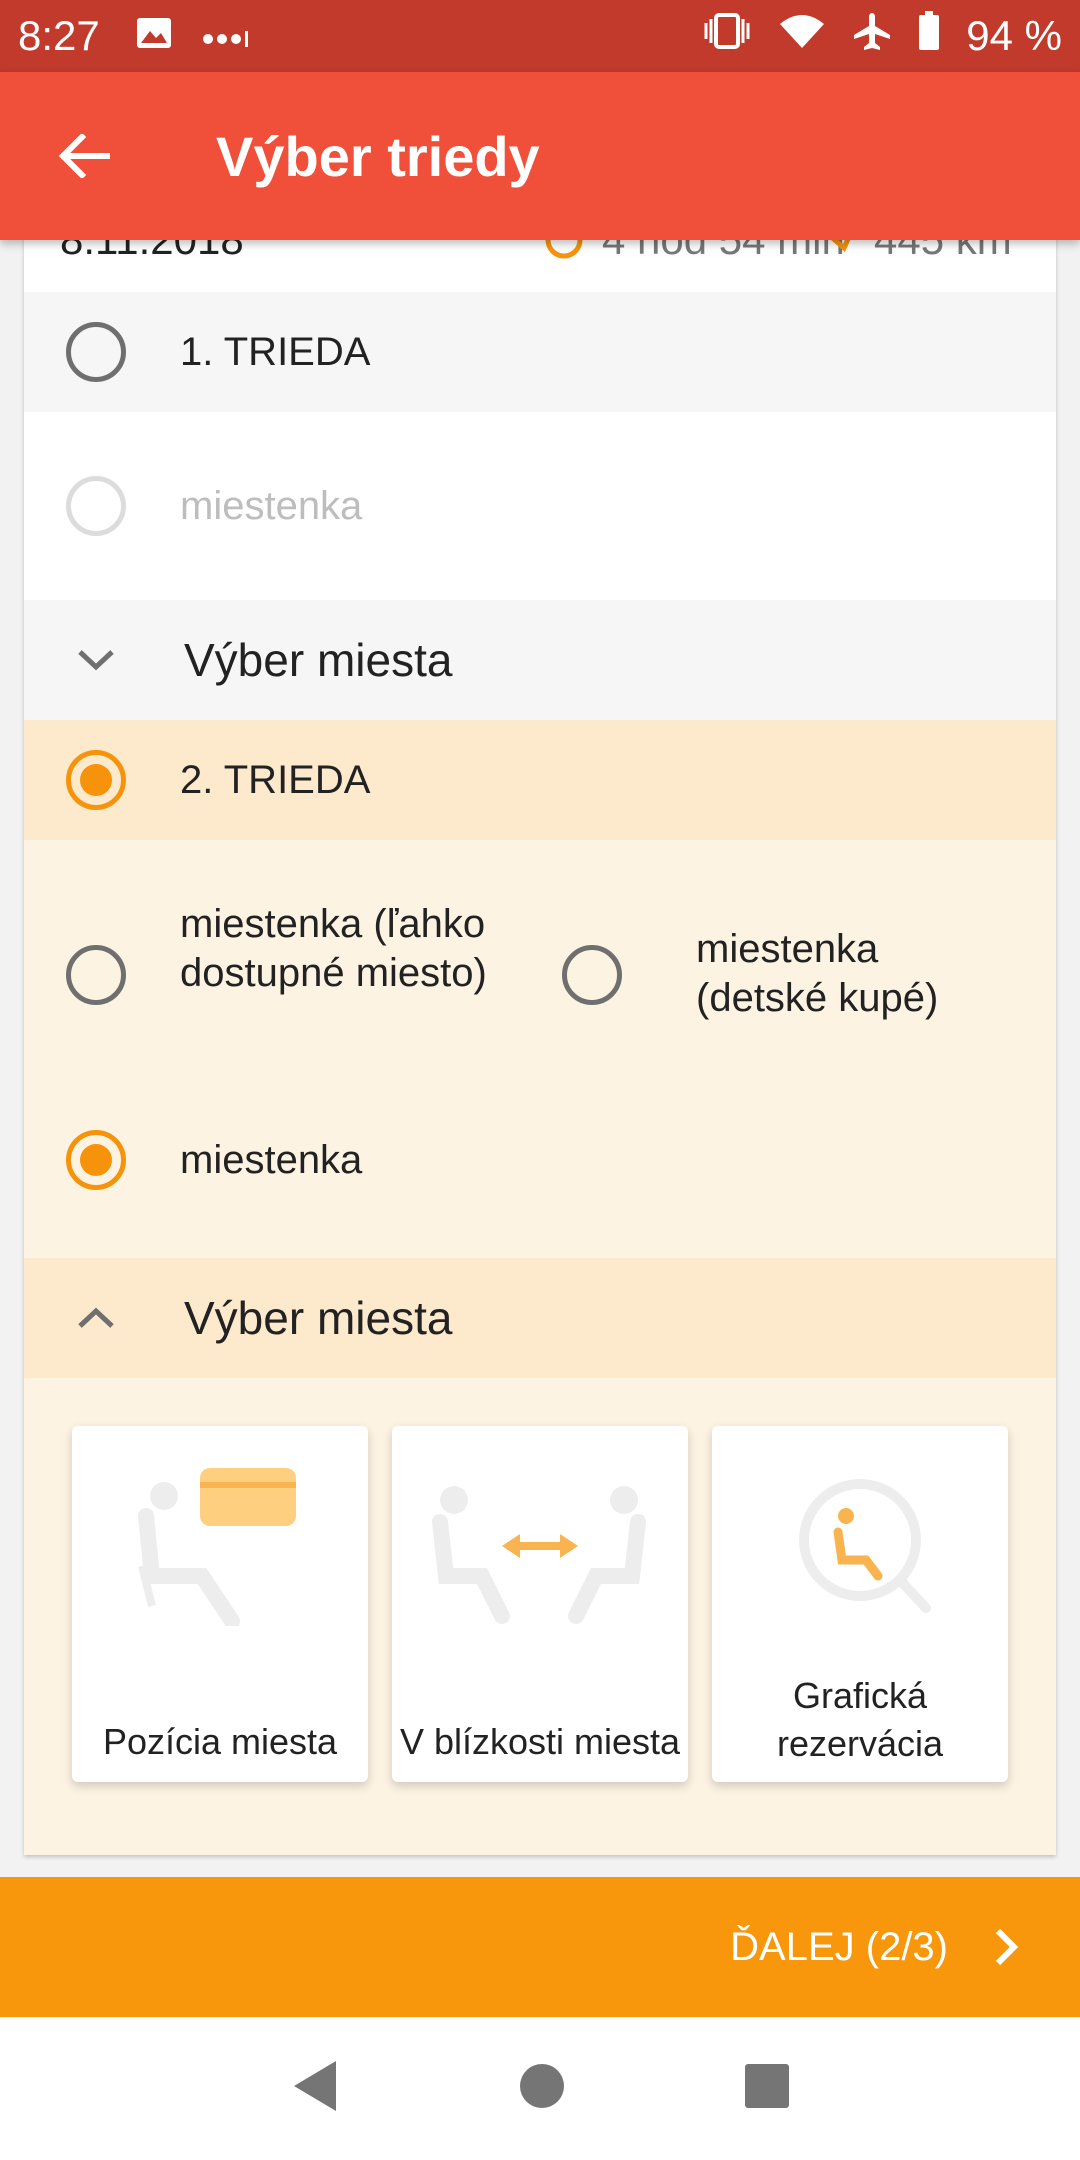  I want to click on nav-home-button, so click(542, 2088).